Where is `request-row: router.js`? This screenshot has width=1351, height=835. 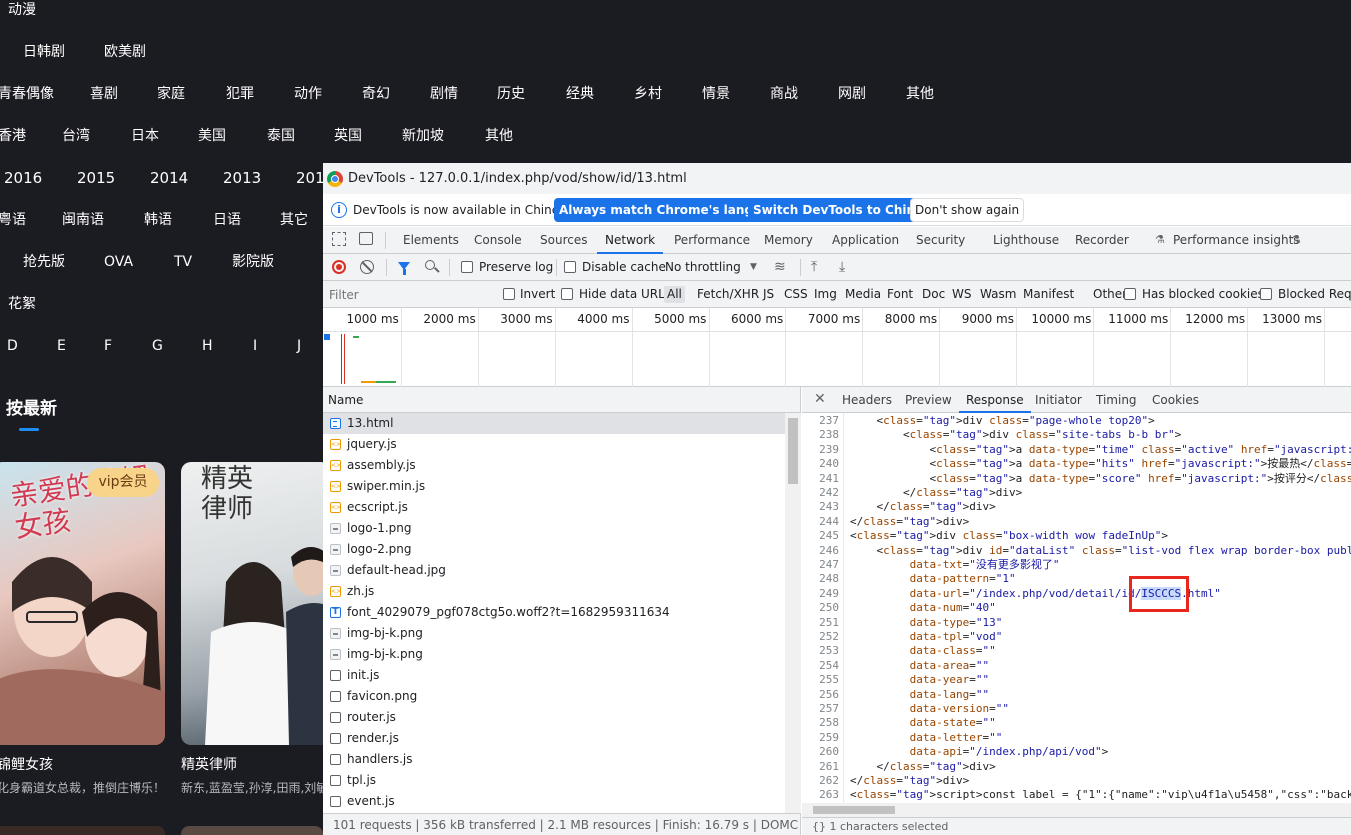
request-row: router.js is located at coordinates (554, 717).